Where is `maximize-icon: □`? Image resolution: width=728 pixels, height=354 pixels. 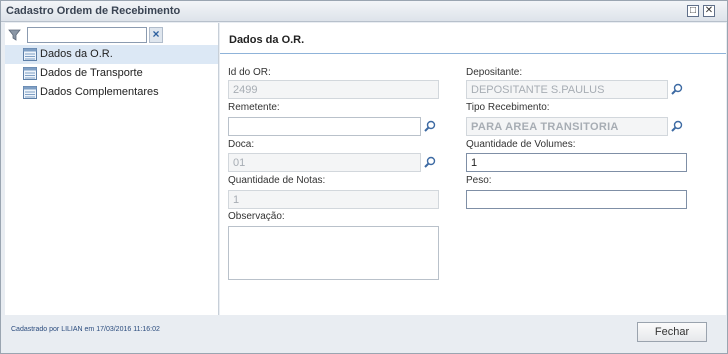 maximize-icon: □ is located at coordinates (693, 11).